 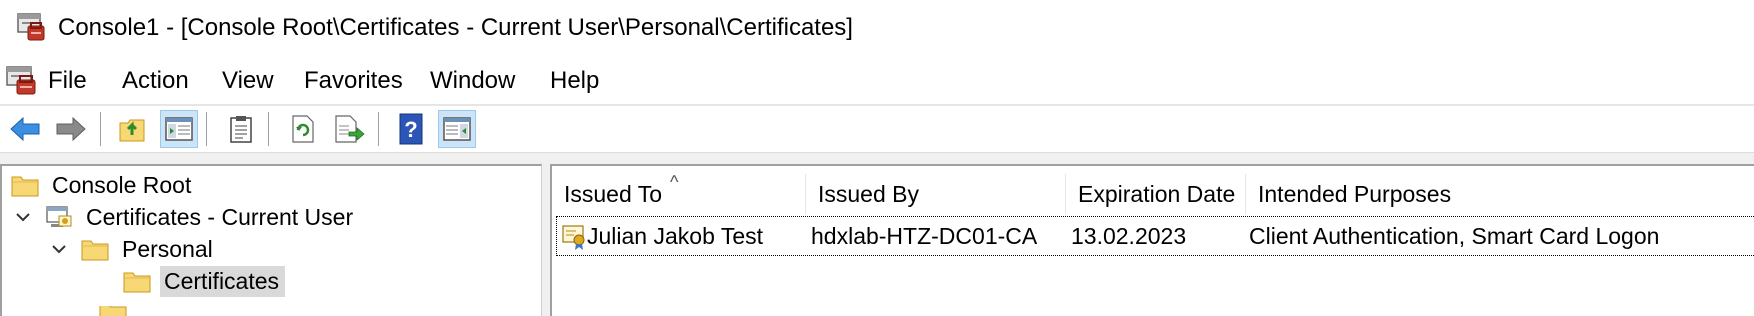 What do you see at coordinates (679, 193) in the screenshot?
I see `column-header-issued-to: Issued To ^` at bounding box center [679, 193].